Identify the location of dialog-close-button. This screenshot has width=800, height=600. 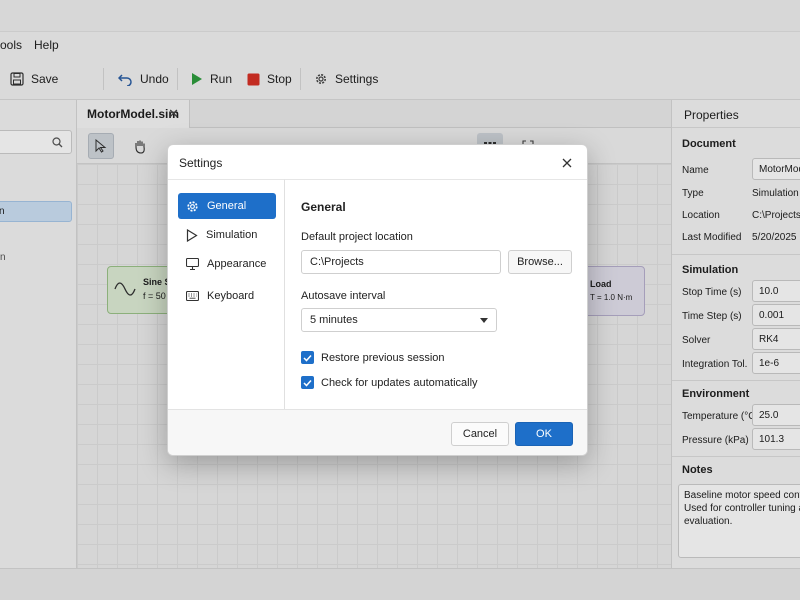
(567, 163).